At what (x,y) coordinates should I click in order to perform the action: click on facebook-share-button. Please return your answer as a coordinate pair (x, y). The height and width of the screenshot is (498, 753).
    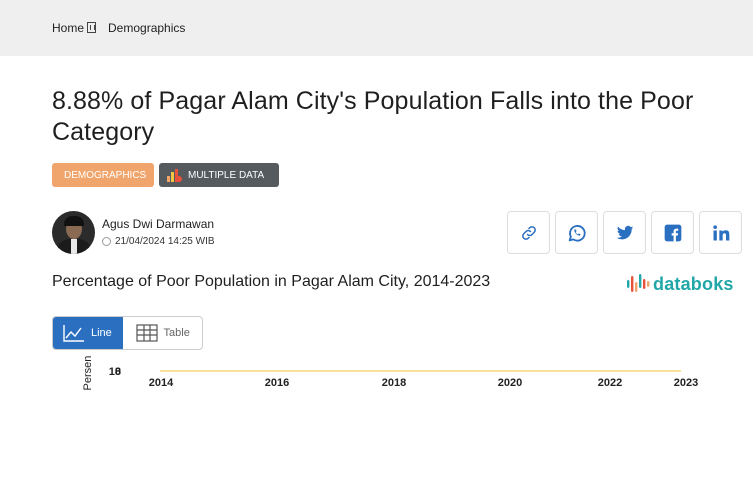
    Looking at the image, I should click on (672, 232).